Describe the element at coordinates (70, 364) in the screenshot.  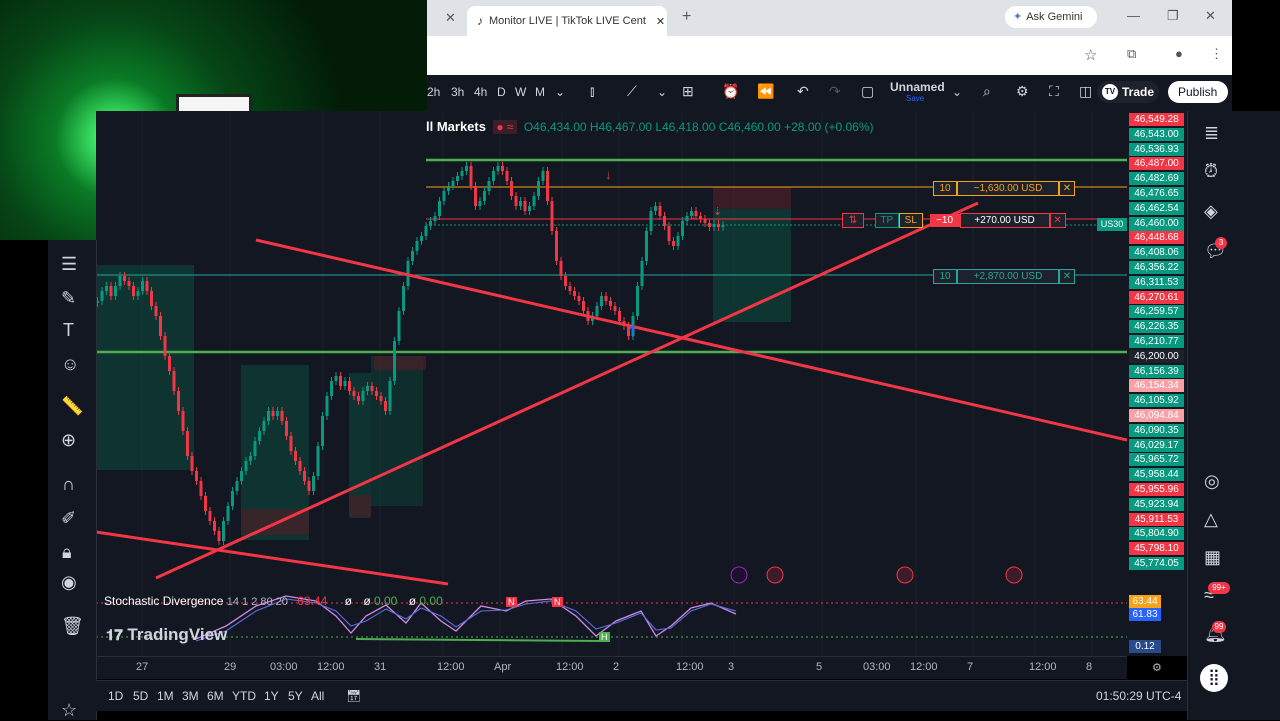
I see `emoji-tool-icon: ☺` at that location.